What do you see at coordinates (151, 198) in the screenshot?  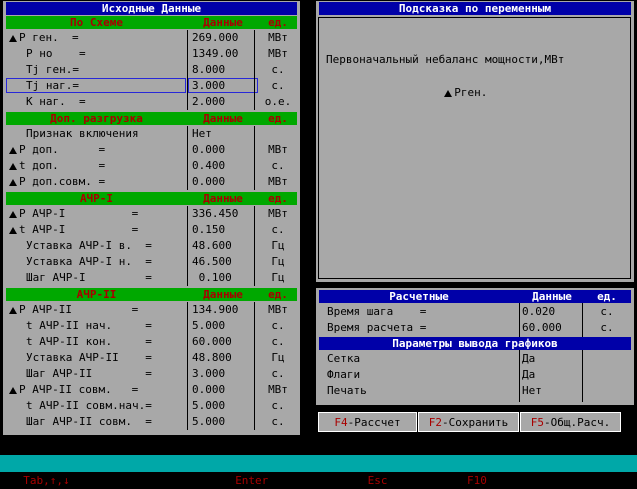 I see `section-header: АЧР-I Данные ед.` at bounding box center [151, 198].